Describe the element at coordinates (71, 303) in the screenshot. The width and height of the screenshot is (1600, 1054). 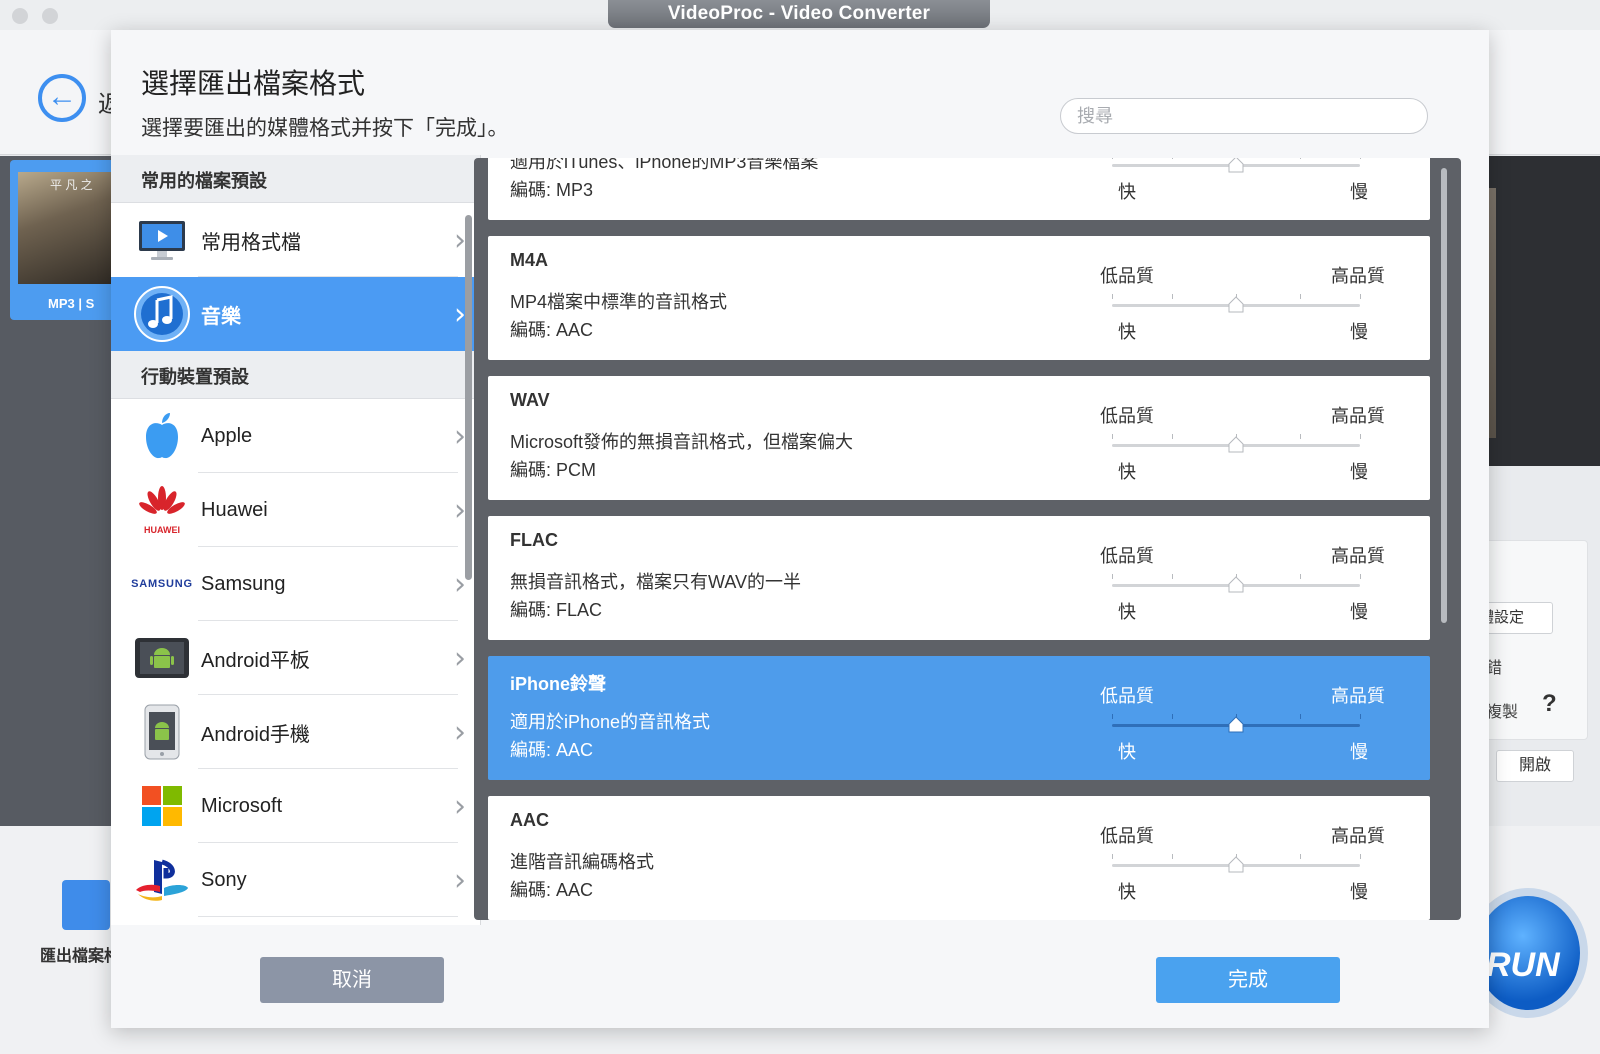
I see `thumbnail-format-label: MP3 | S` at that location.